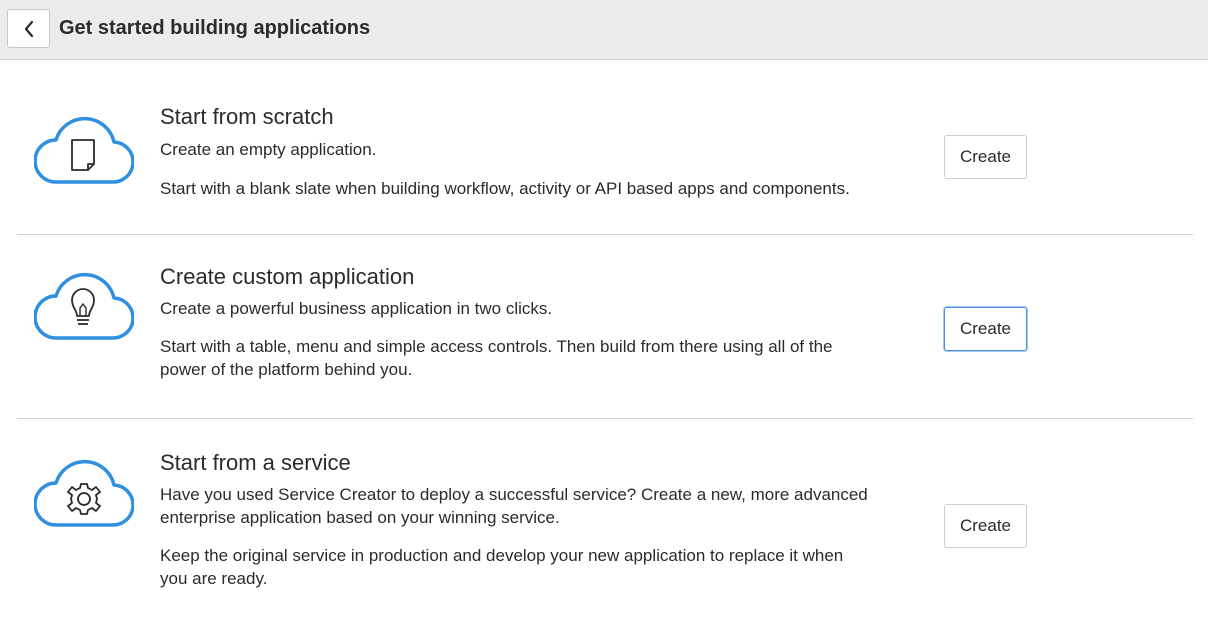 This screenshot has height=626, width=1208. What do you see at coordinates (287, 276) in the screenshot?
I see `option-title: Create custom application` at bounding box center [287, 276].